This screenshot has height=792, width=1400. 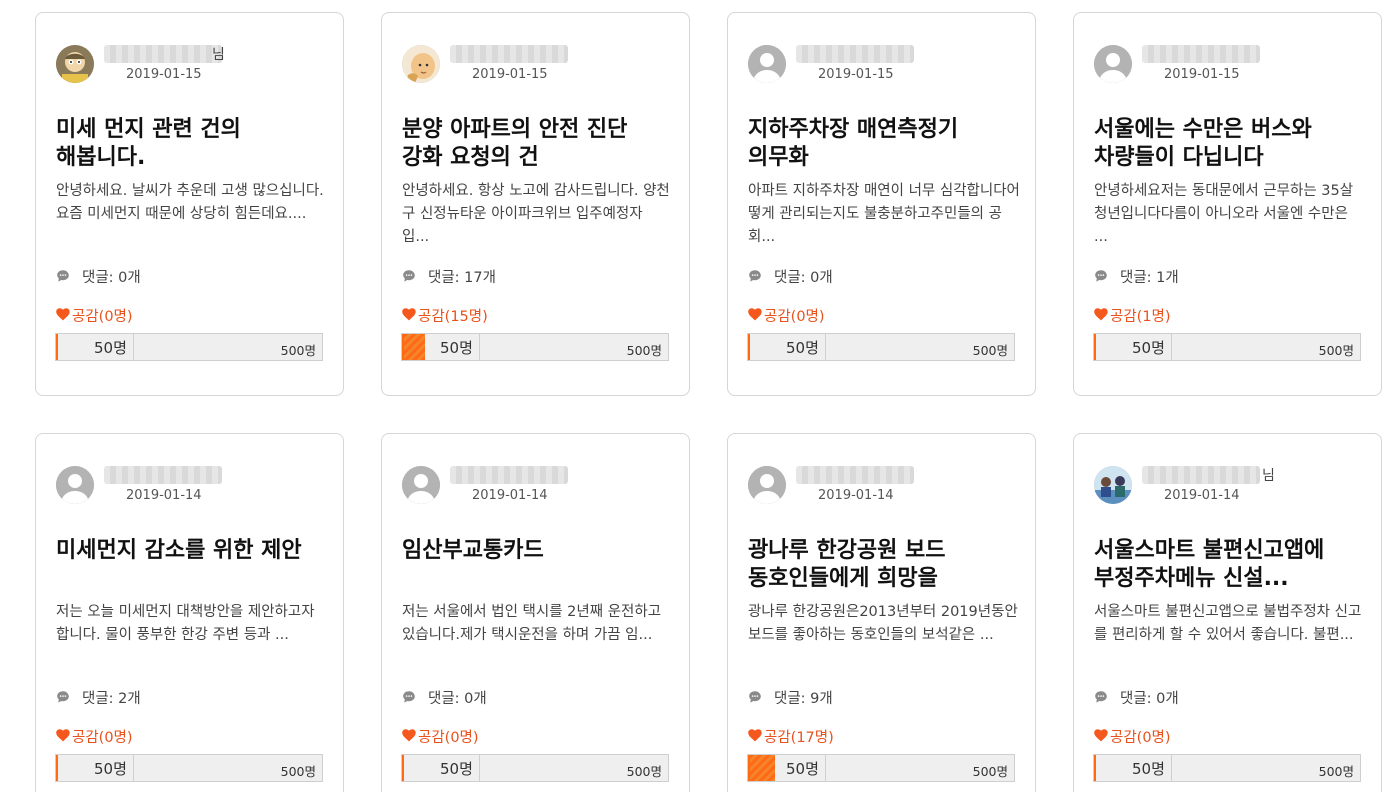 I want to click on post-title: 지하주차장 매연측정기 의무화, so click(x=884, y=144).